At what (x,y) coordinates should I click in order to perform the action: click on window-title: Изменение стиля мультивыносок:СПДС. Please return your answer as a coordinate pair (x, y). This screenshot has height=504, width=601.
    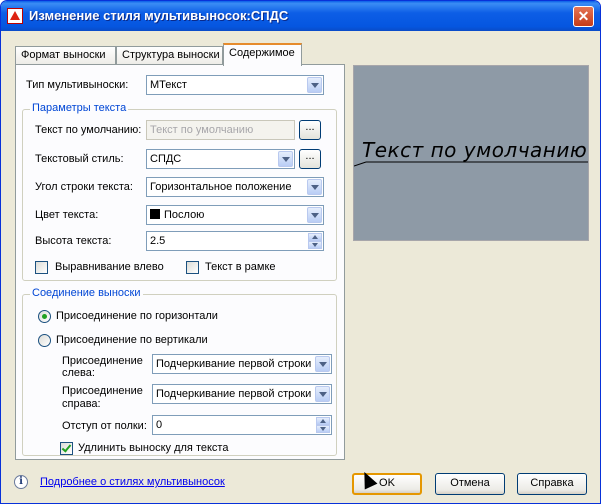
    Looking at the image, I should click on (159, 15).